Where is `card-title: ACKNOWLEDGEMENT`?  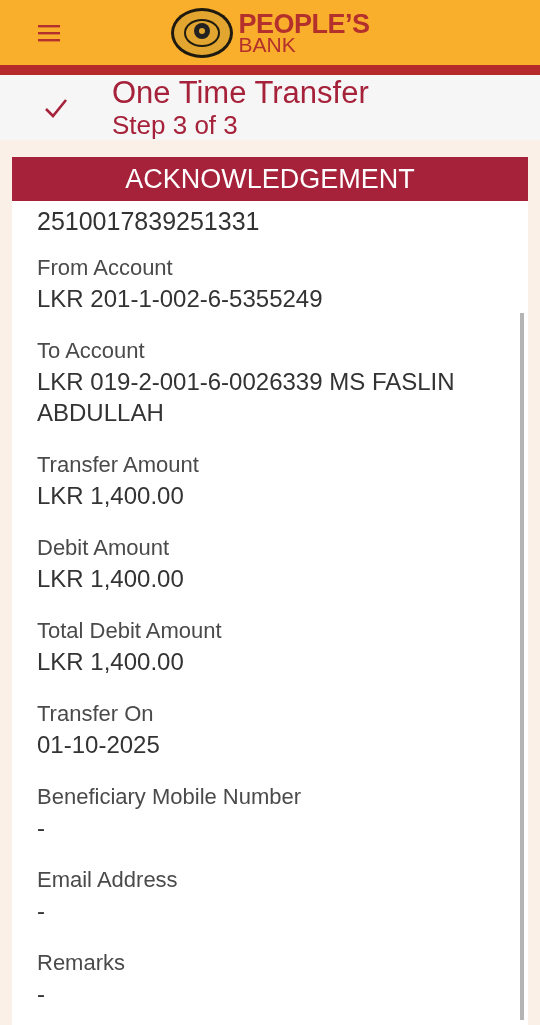
card-title: ACKNOWLEDGEMENT is located at coordinates (270, 179).